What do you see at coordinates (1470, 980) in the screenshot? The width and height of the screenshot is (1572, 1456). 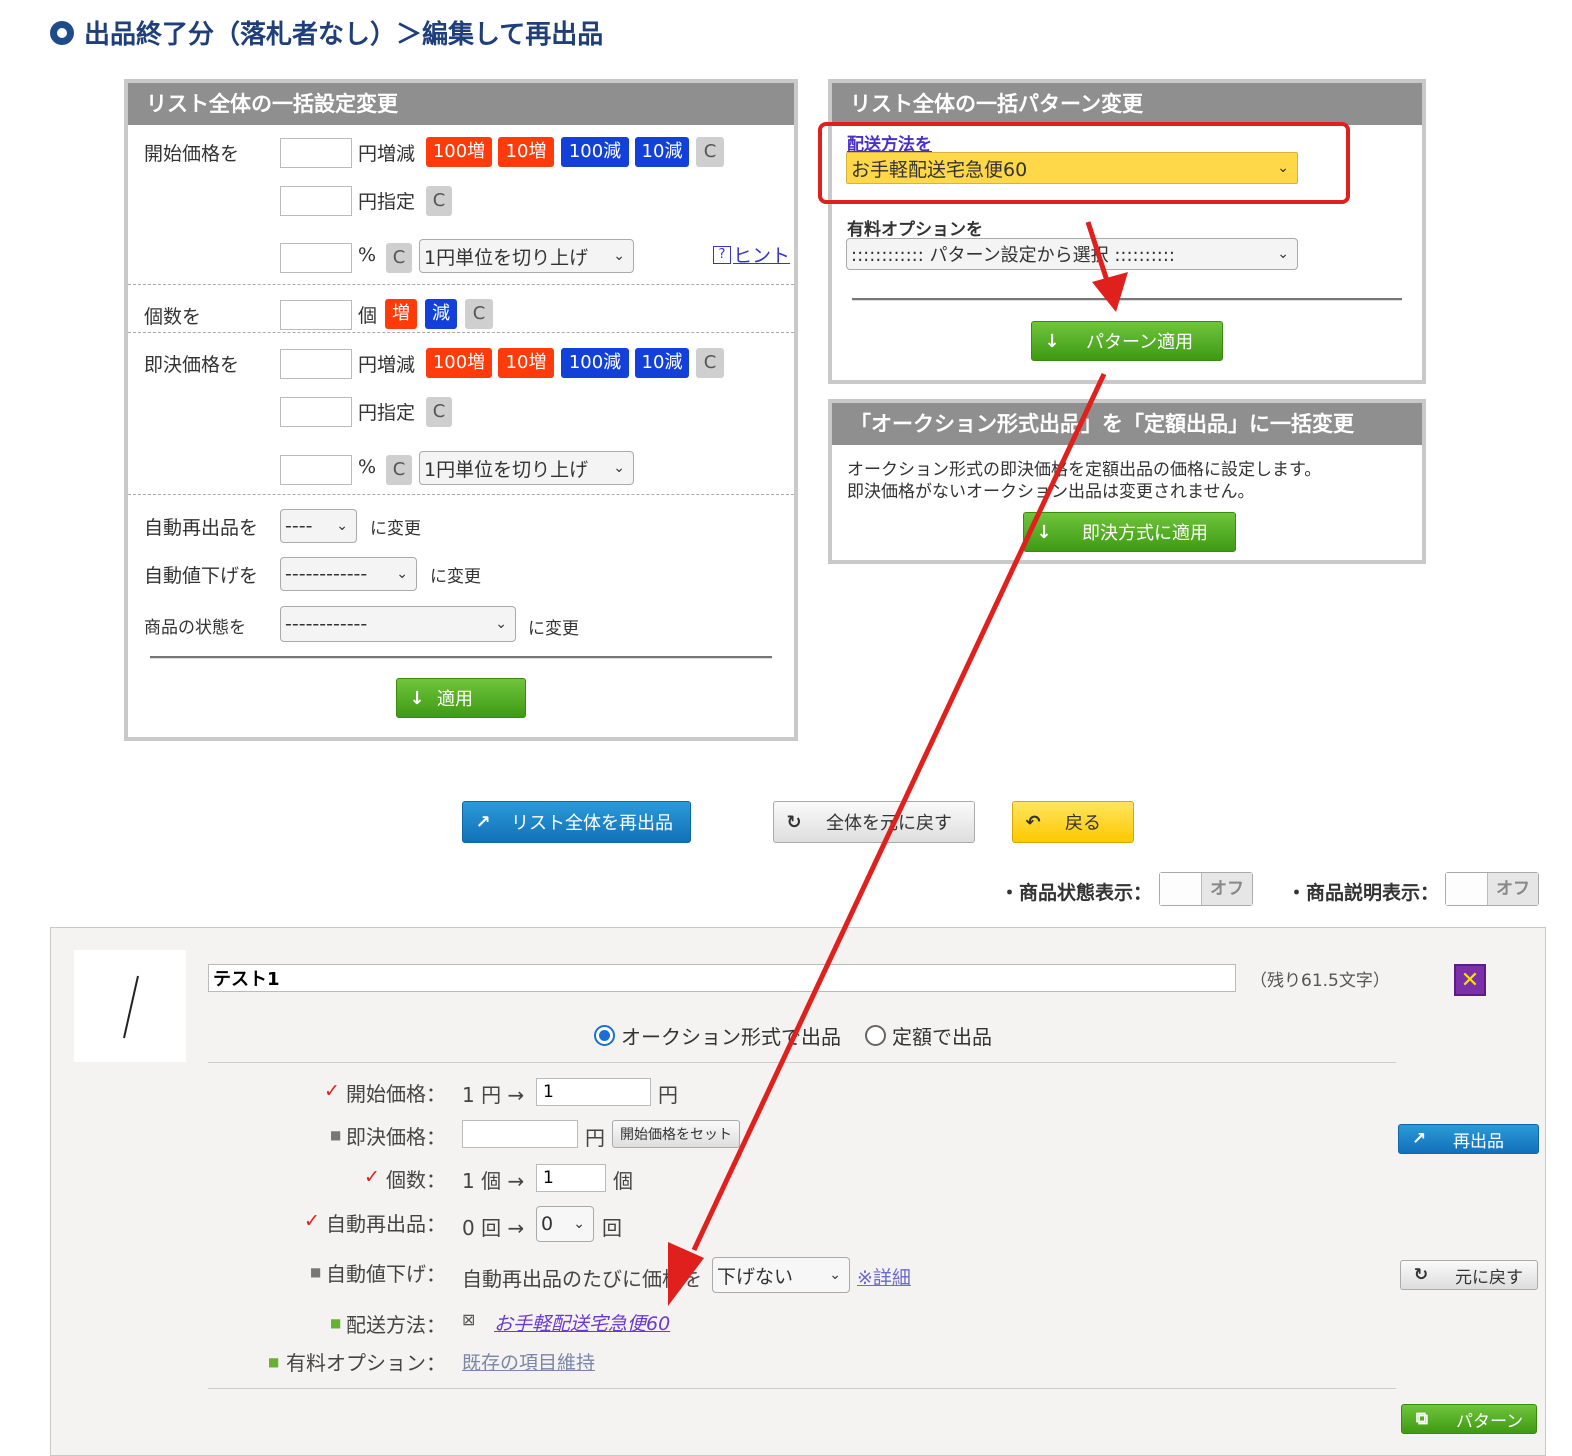 I see `delete-item-button: ✕` at bounding box center [1470, 980].